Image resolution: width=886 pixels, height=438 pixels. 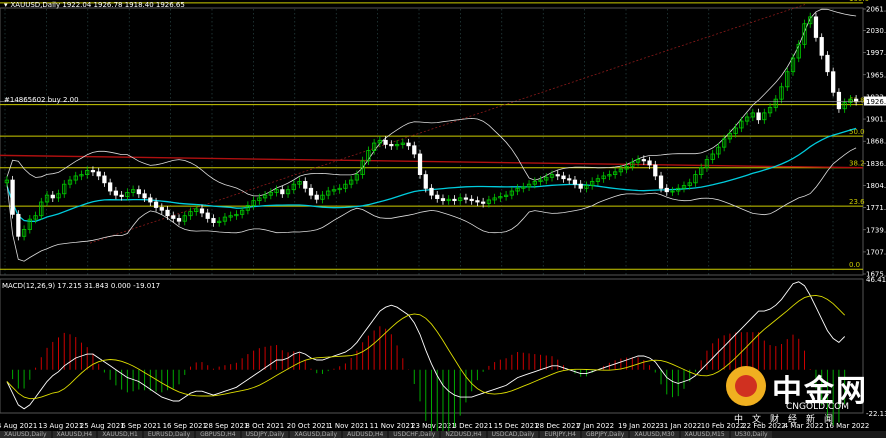 What do you see at coordinates (857, 202) in the screenshot?
I see `fib-level-label: 23.6` at bounding box center [857, 202].